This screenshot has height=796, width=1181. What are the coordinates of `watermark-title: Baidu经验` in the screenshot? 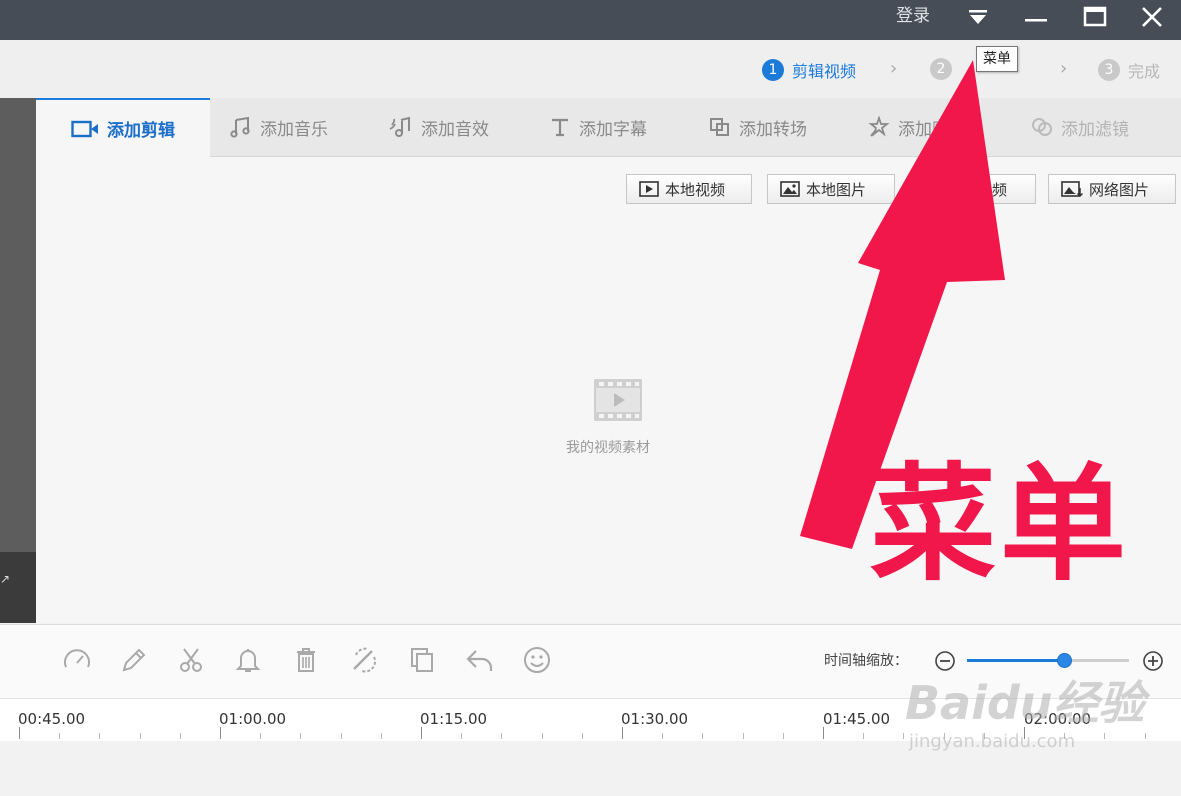 It's located at (1025, 703).